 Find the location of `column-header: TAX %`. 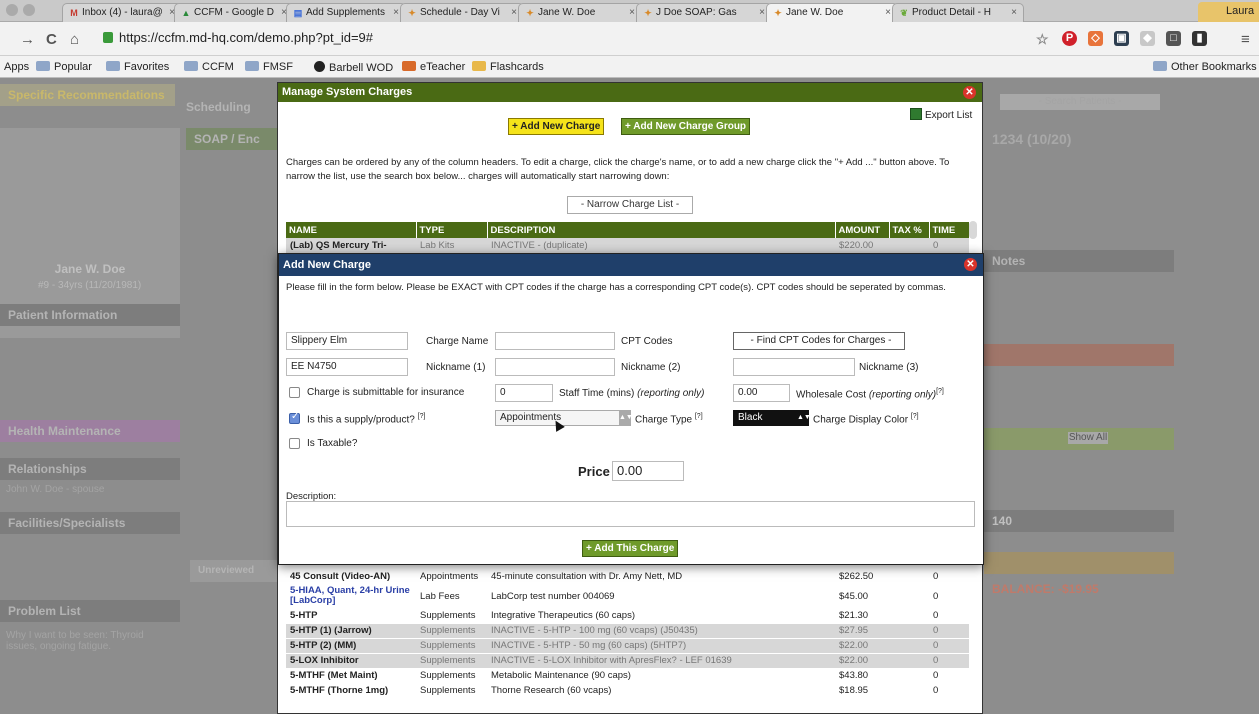

column-header: TAX % is located at coordinates (909, 230).